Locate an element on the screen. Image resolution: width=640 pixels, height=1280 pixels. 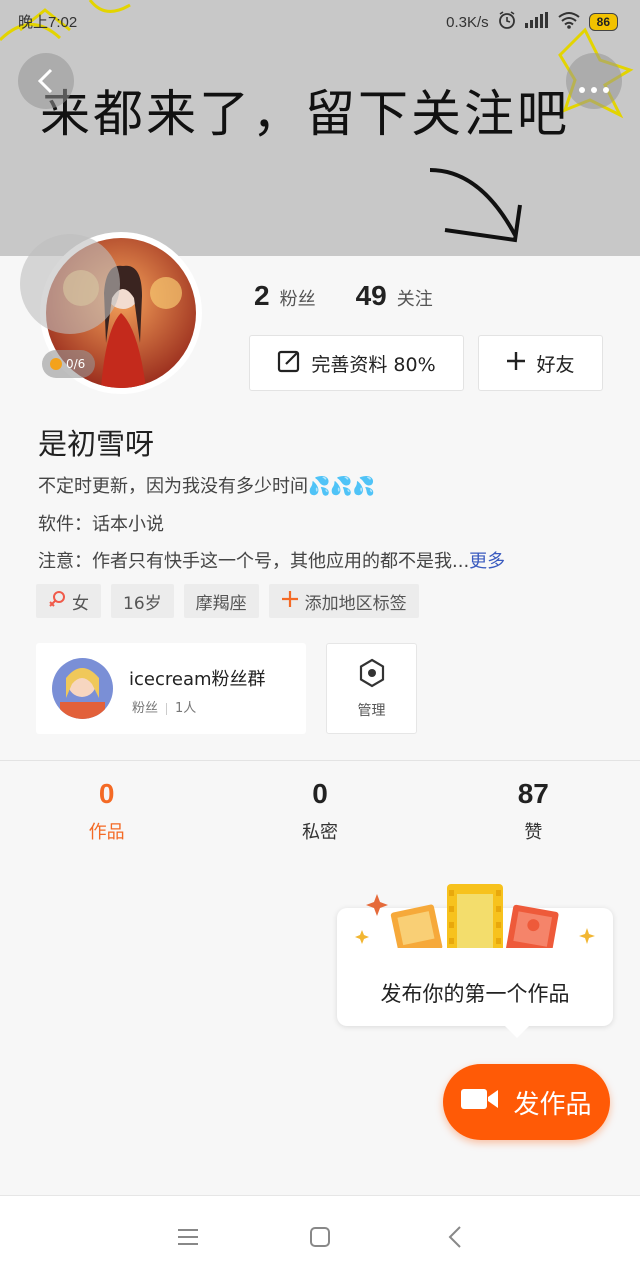
video-camera-icon is located at coordinates (480, 1102).